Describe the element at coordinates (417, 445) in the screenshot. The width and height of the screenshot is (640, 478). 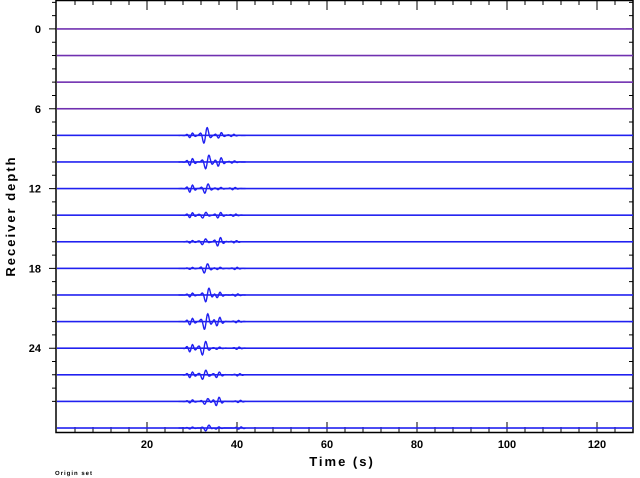
I see `tick-label: 80` at that location.